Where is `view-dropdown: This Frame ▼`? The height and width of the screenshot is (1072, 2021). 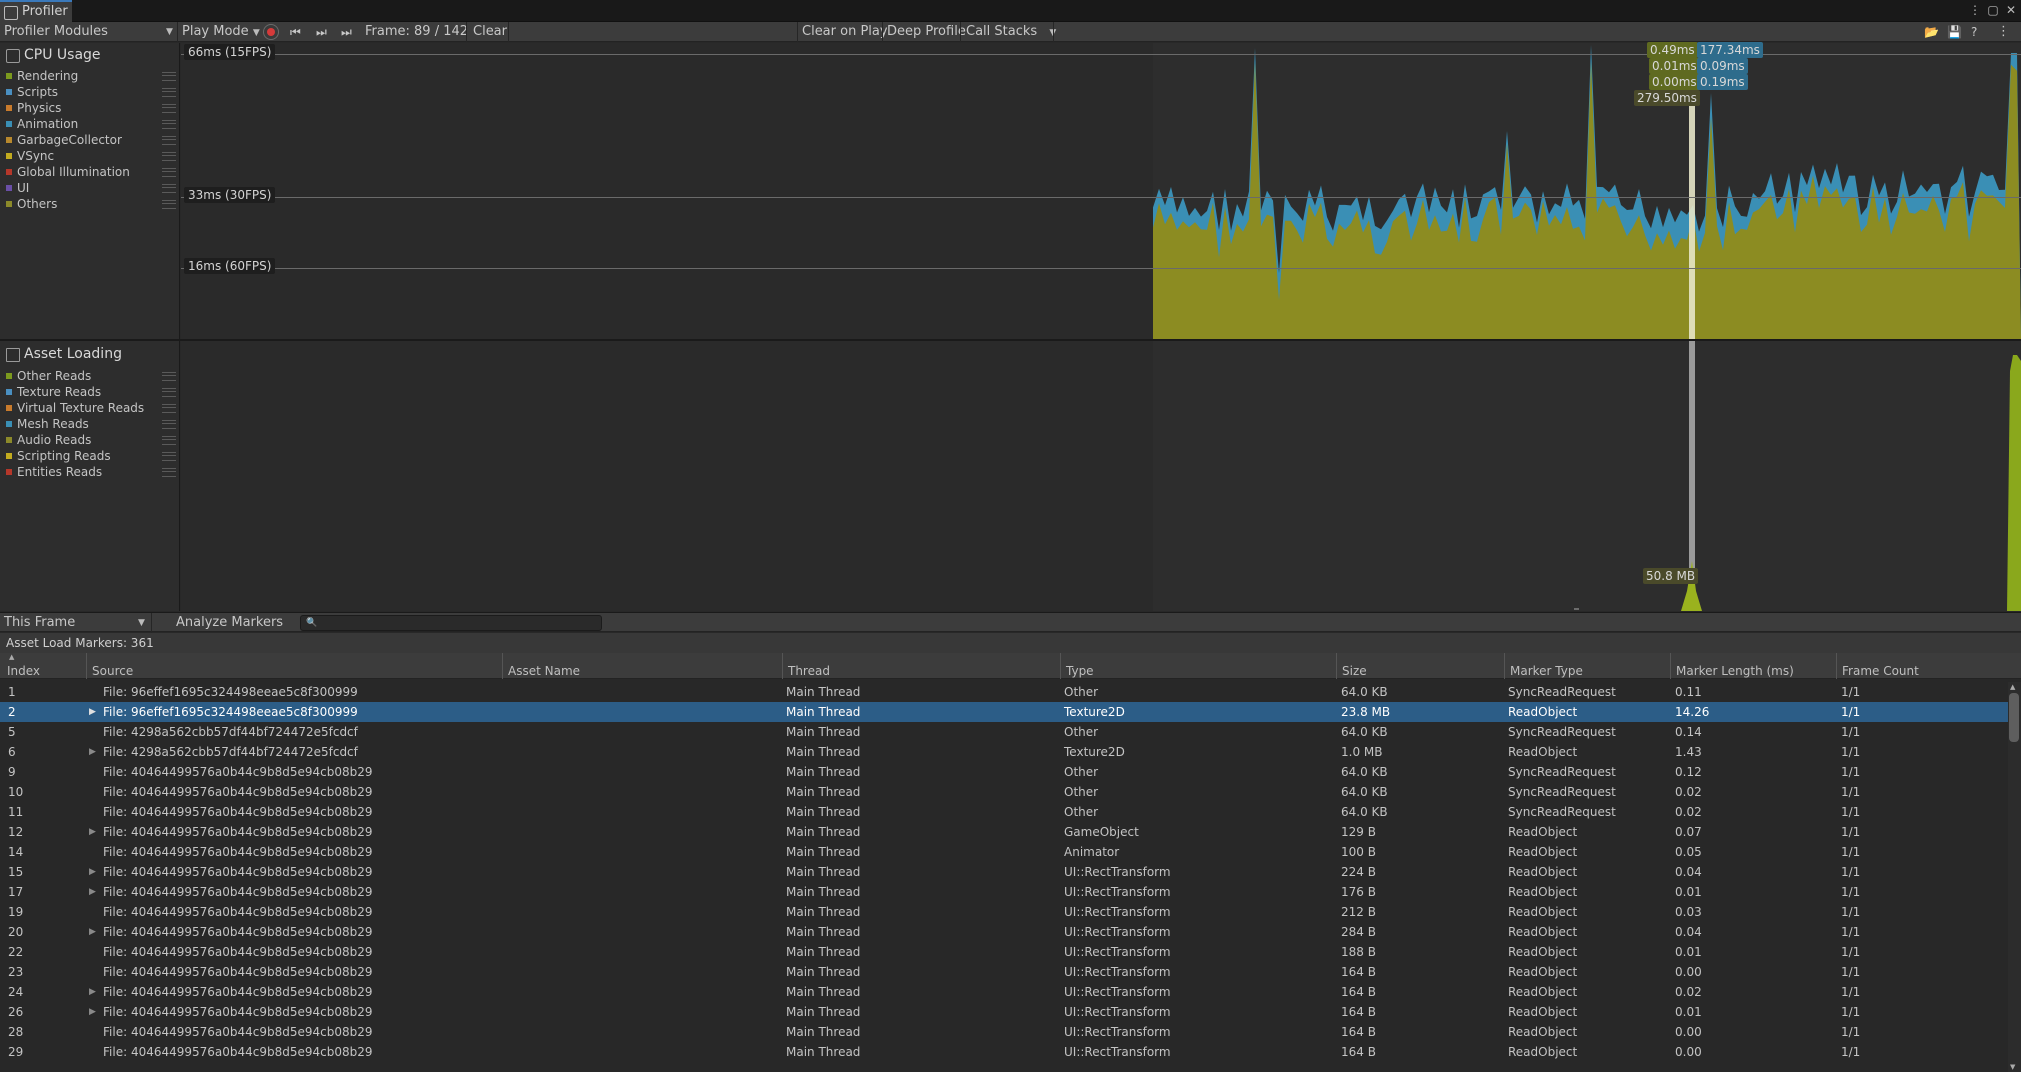 view-dropdown: This Frame ▼ is located at coordinates (76, 623).